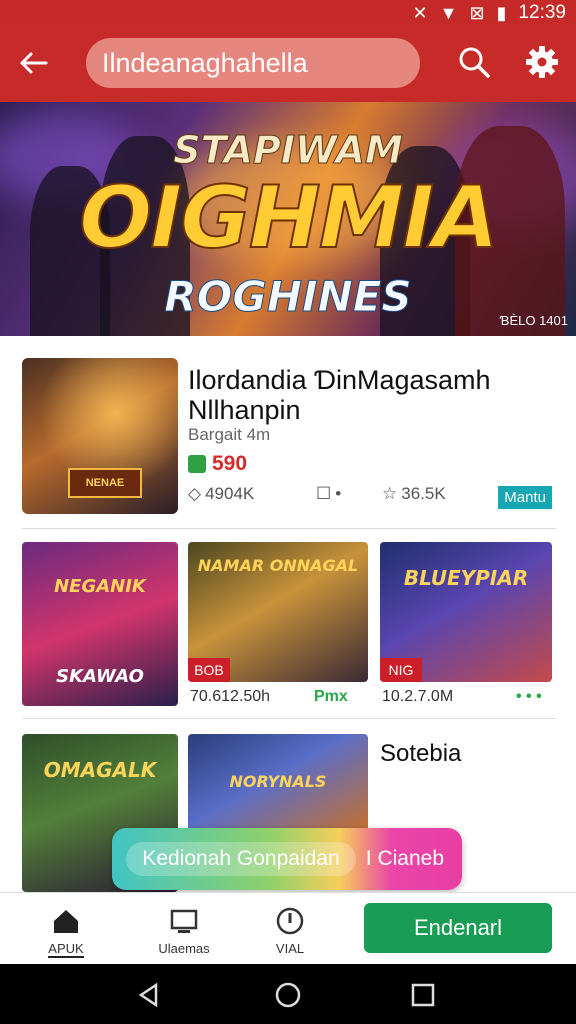 The width and height of the screenshot is (576, 1024). Describe the element at coordinates (414, 494) in the screenshot. I see `star-stat: ☆ 36.5K` at that location.